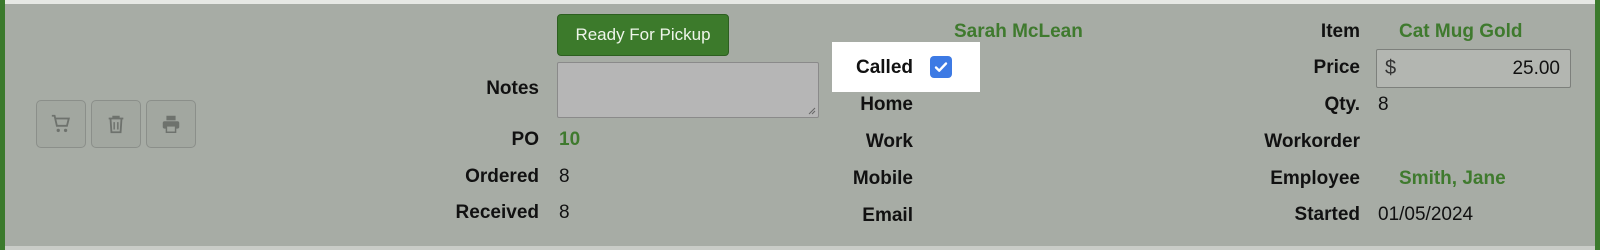 This screenshot has width=1600, height=250. Describe the element at coordinates (1473, 68) in the screenshot. I see `price-input: $ 25.00` at that location.